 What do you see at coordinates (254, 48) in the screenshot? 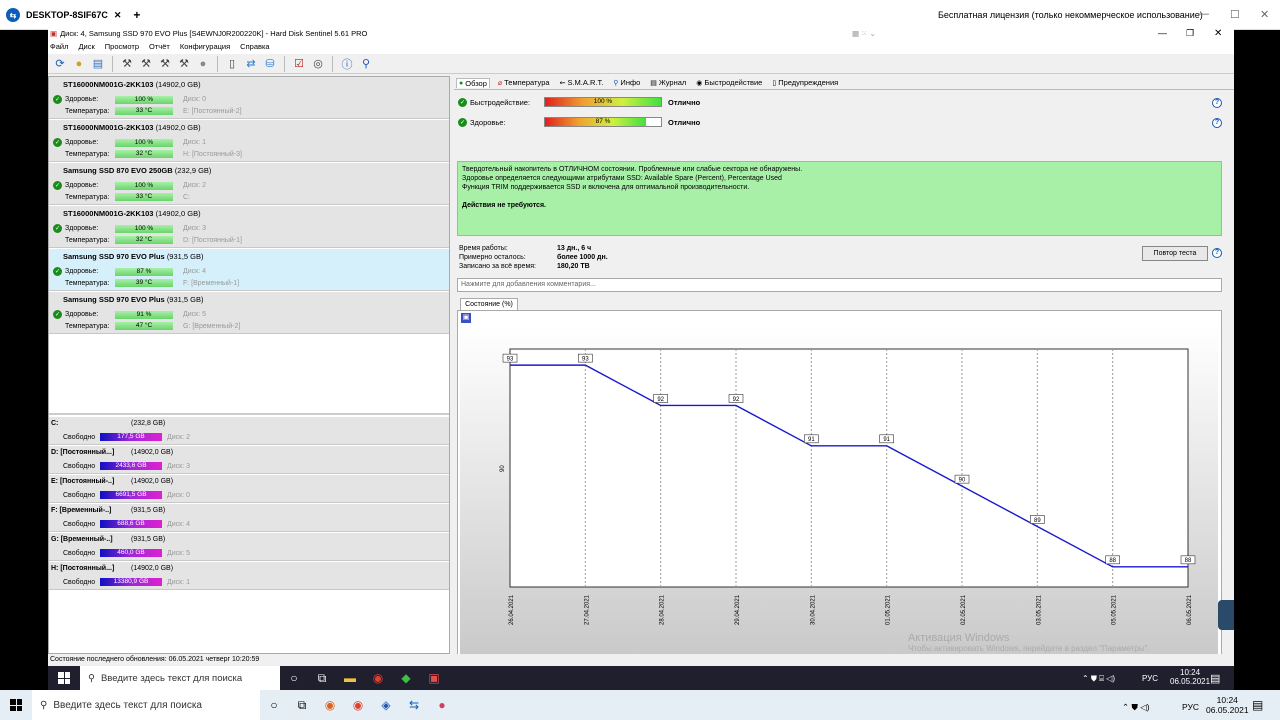
I see `menu-help: Справка` at bounding box center [254, 48].